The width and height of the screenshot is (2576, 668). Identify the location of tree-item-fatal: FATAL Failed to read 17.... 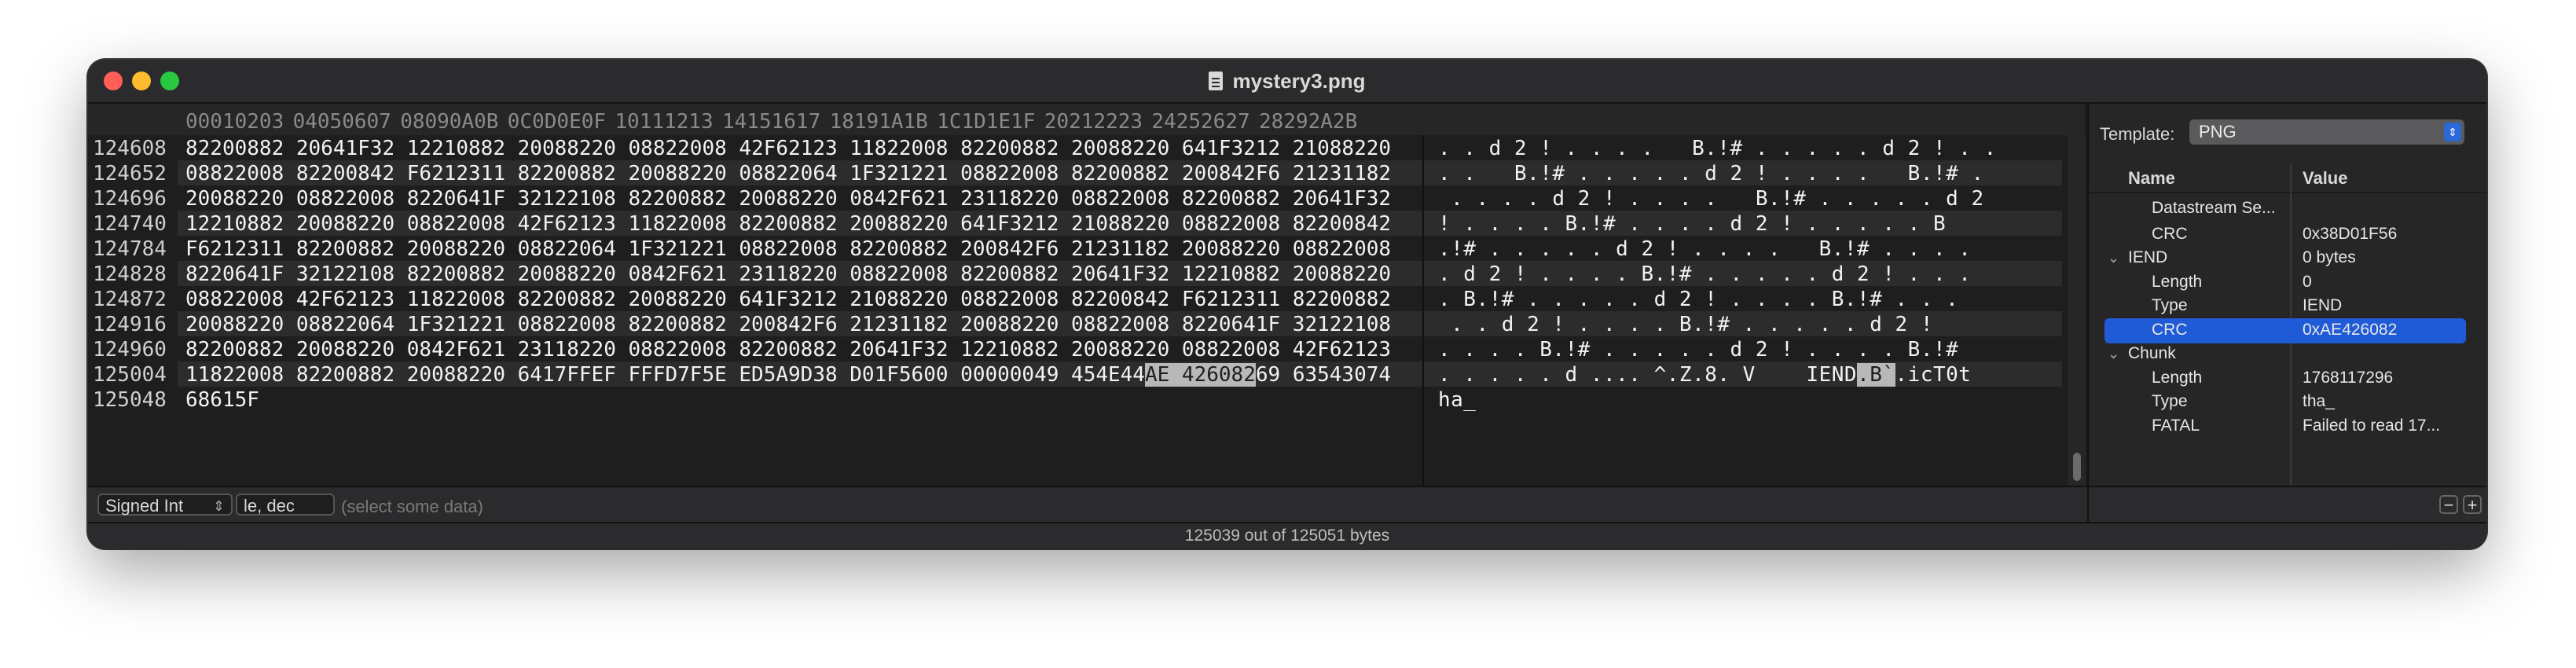
(2287, 426).